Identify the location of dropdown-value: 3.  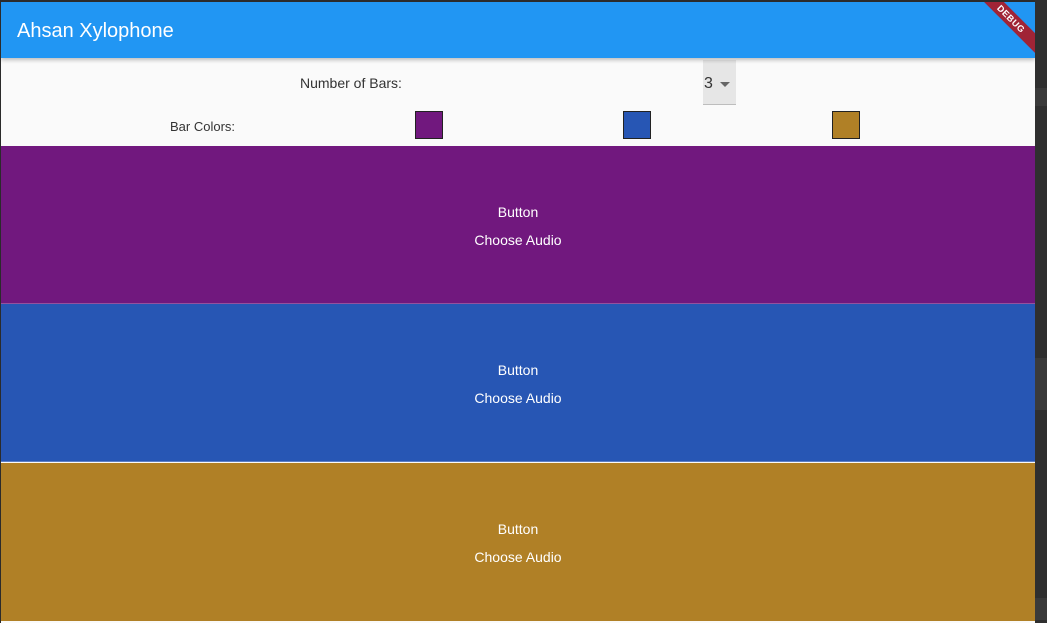
(708, 83).